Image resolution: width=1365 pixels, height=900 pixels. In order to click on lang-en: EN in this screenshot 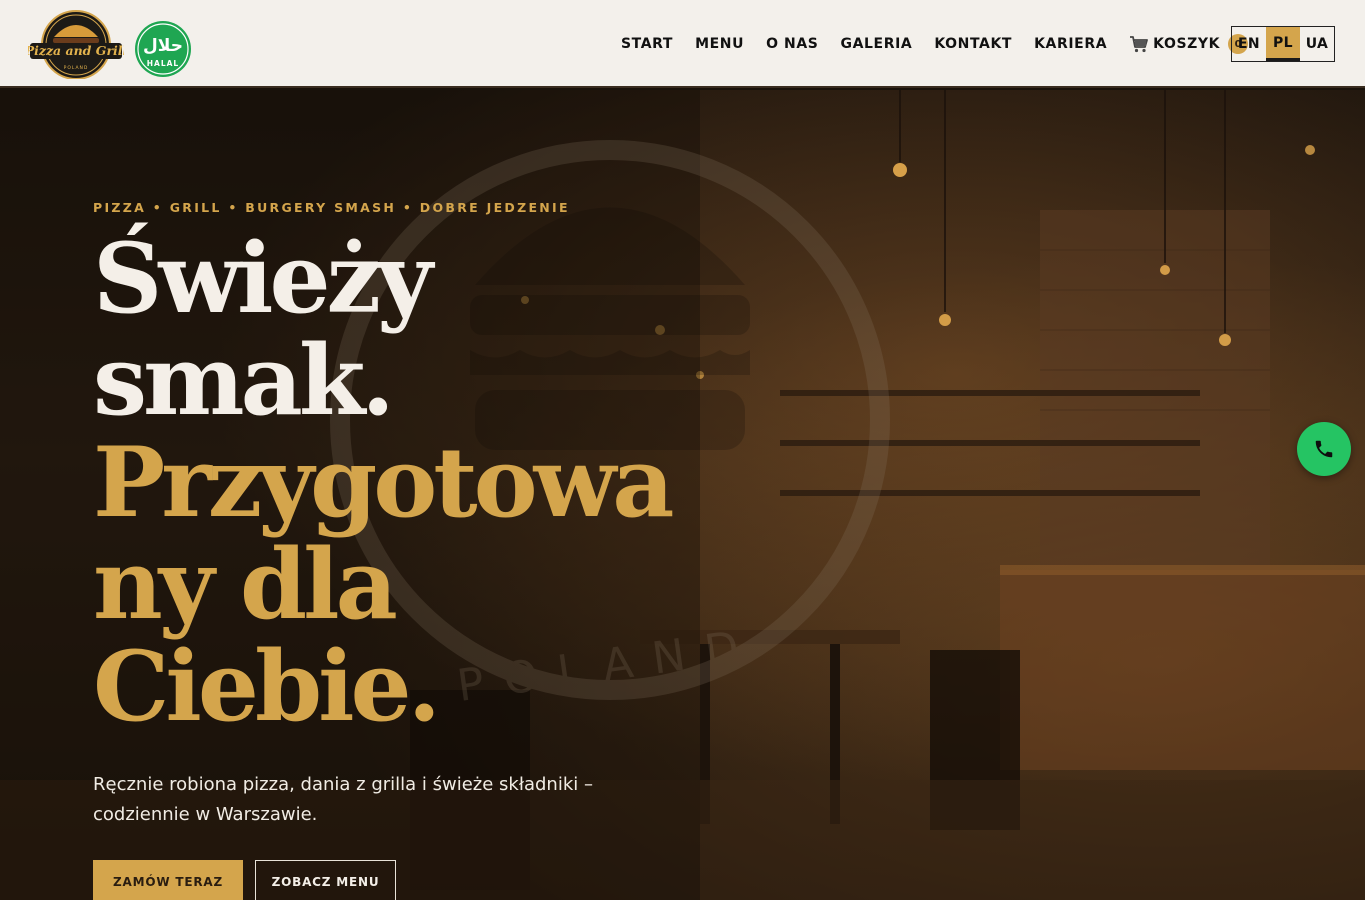, I will do `click(1249, 44)`.